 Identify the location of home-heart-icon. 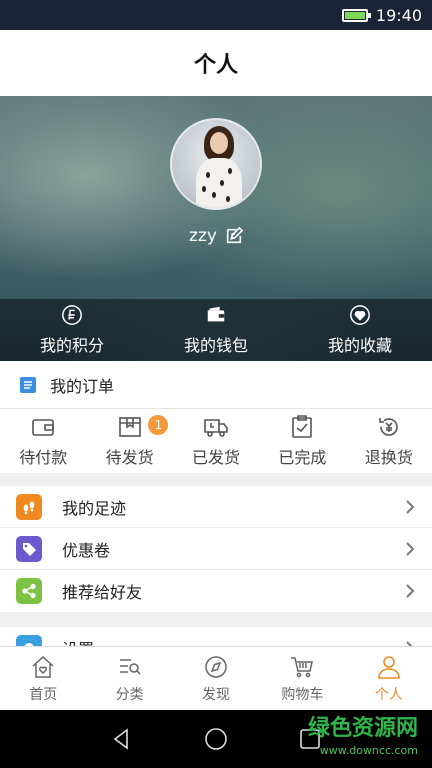
(43, 666).